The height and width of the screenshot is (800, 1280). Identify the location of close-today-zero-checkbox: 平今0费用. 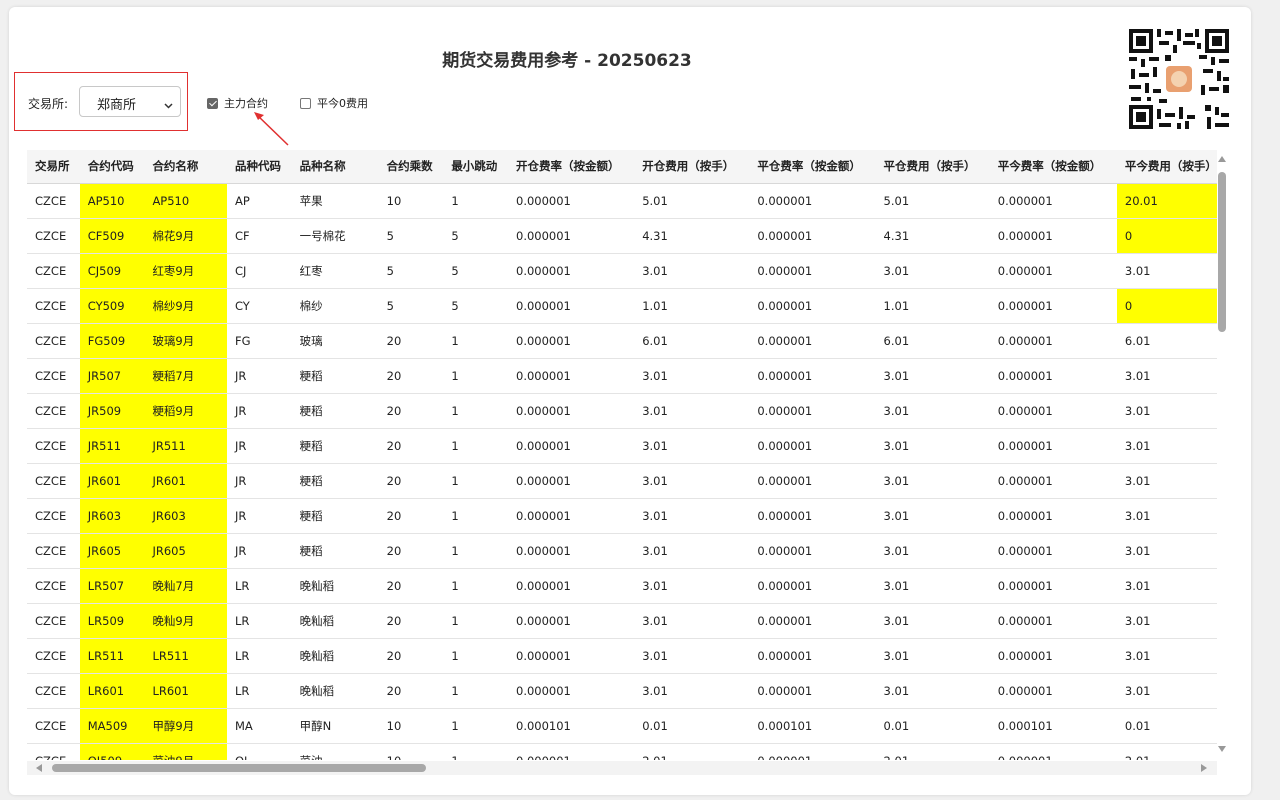
(334, 103).